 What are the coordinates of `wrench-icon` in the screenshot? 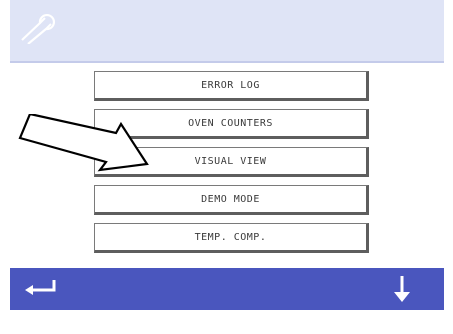 It's located at (38, 29).